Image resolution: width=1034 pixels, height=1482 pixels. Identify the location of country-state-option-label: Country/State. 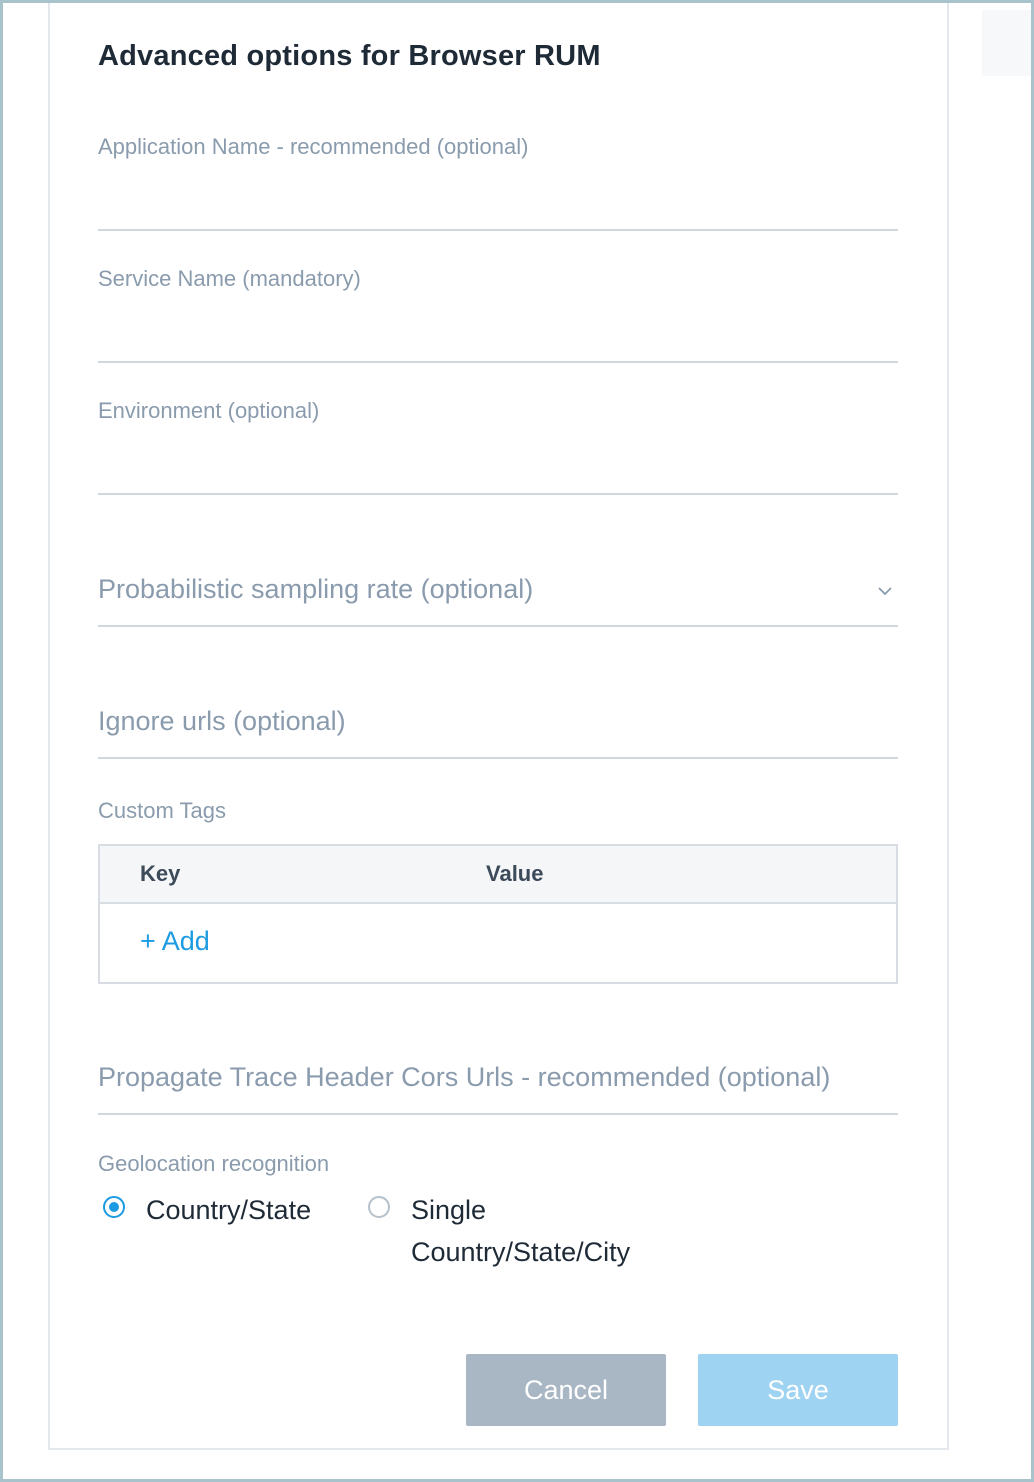
(228, 1210).